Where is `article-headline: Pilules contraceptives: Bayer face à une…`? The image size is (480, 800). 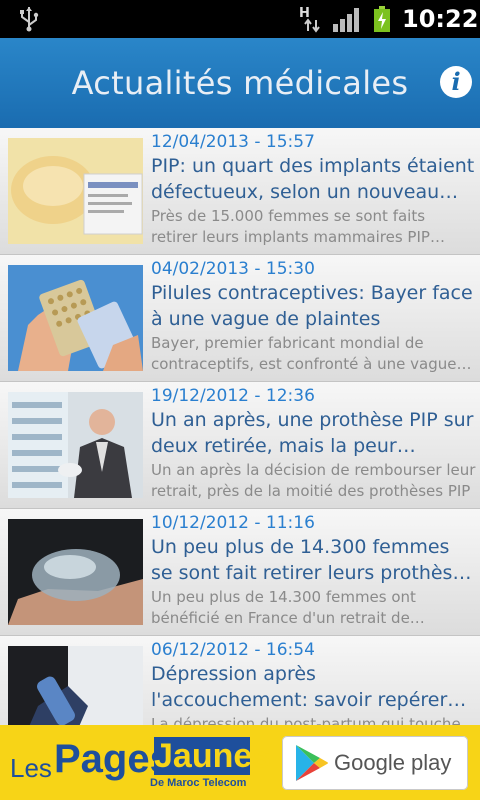 article-headline: Pilules contraceptives: Bayer face à une… is located at coordinates (312, 306).